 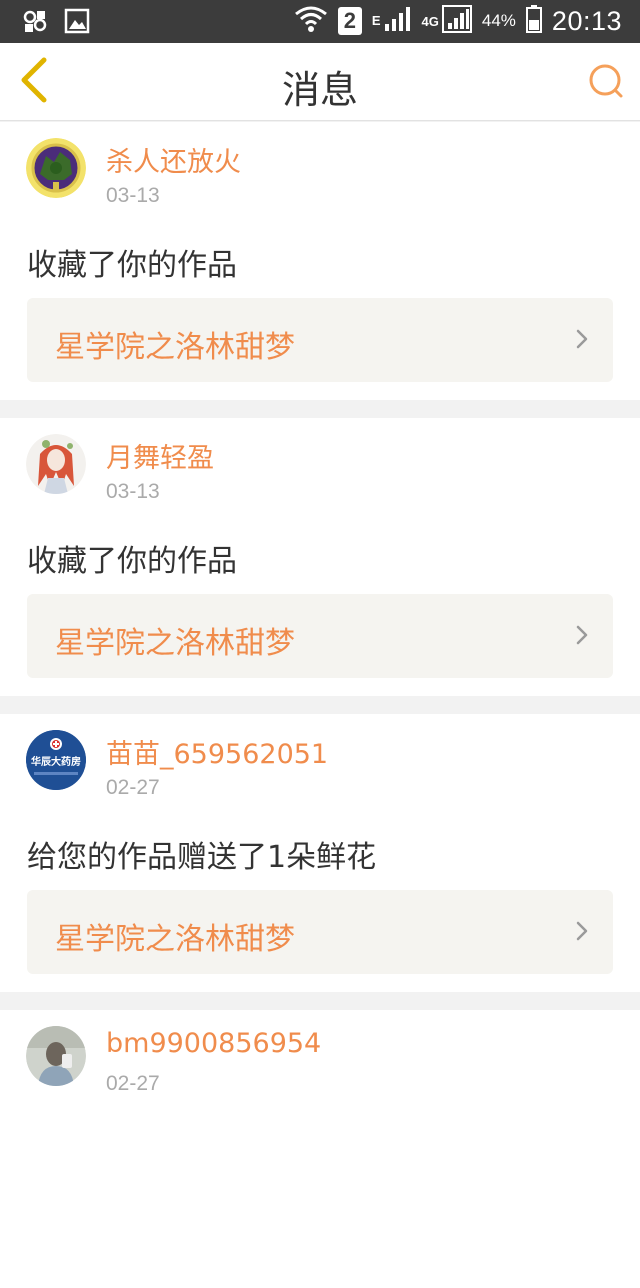 I want to click on search-button, so click(x=606, y=83).